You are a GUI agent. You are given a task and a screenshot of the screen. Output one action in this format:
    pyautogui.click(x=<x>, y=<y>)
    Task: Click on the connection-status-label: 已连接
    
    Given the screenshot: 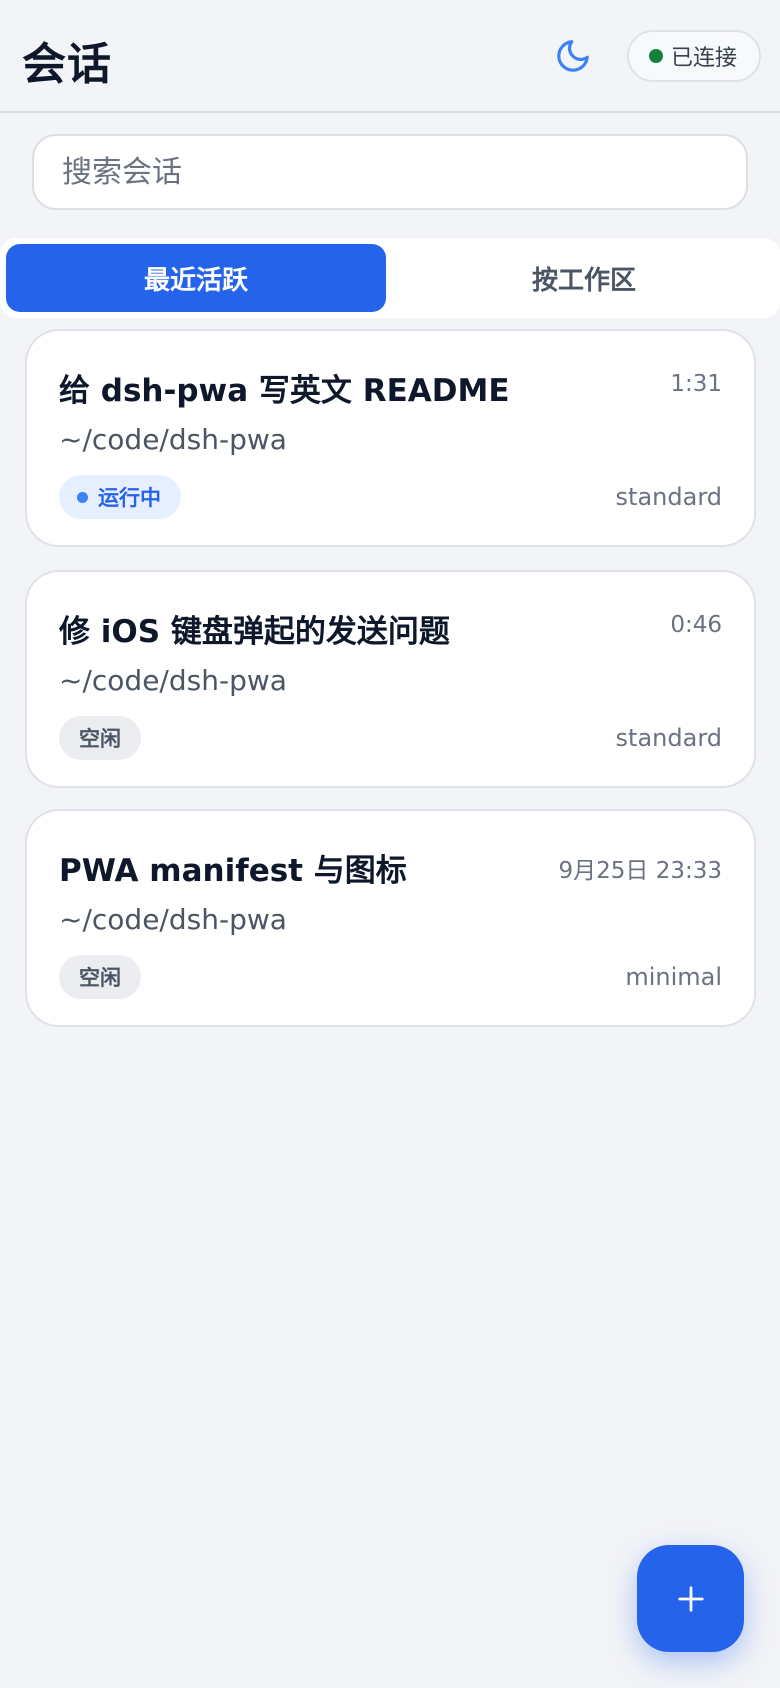 What is the action you would take?
    pyautogui.click(x=704, y=58)
    